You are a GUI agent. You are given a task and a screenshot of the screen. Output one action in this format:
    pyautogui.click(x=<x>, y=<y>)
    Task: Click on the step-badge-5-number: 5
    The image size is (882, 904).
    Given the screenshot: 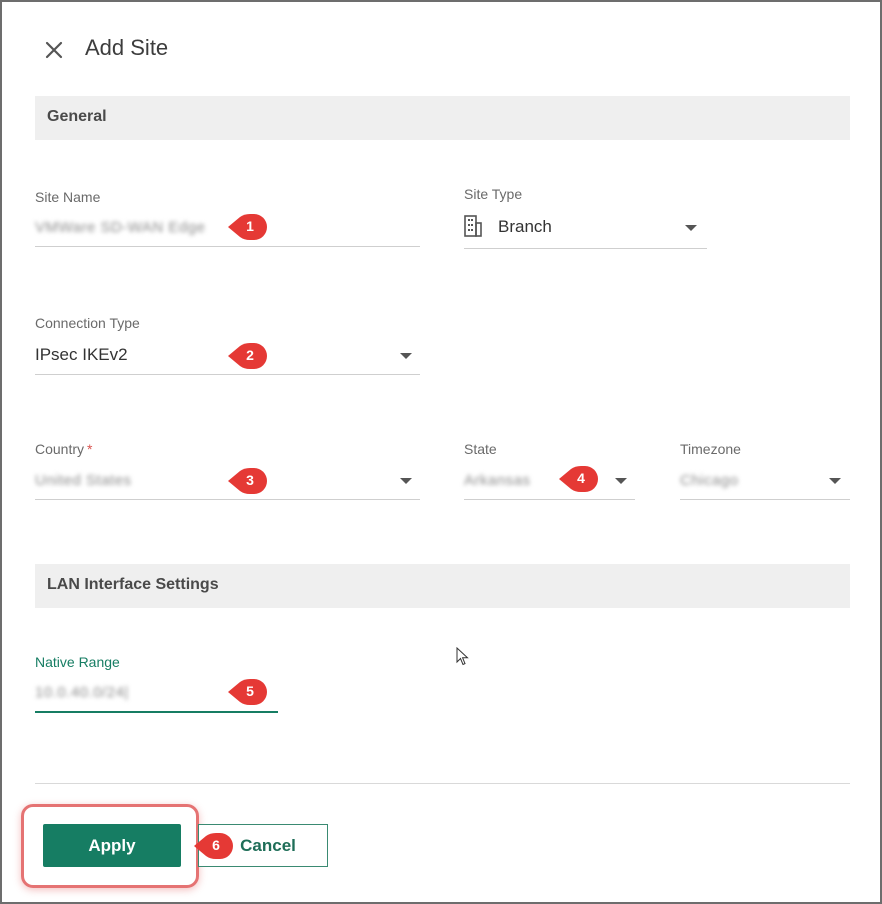 What is the action you would take?
    pyautogui.click(x=250, y=691)
    